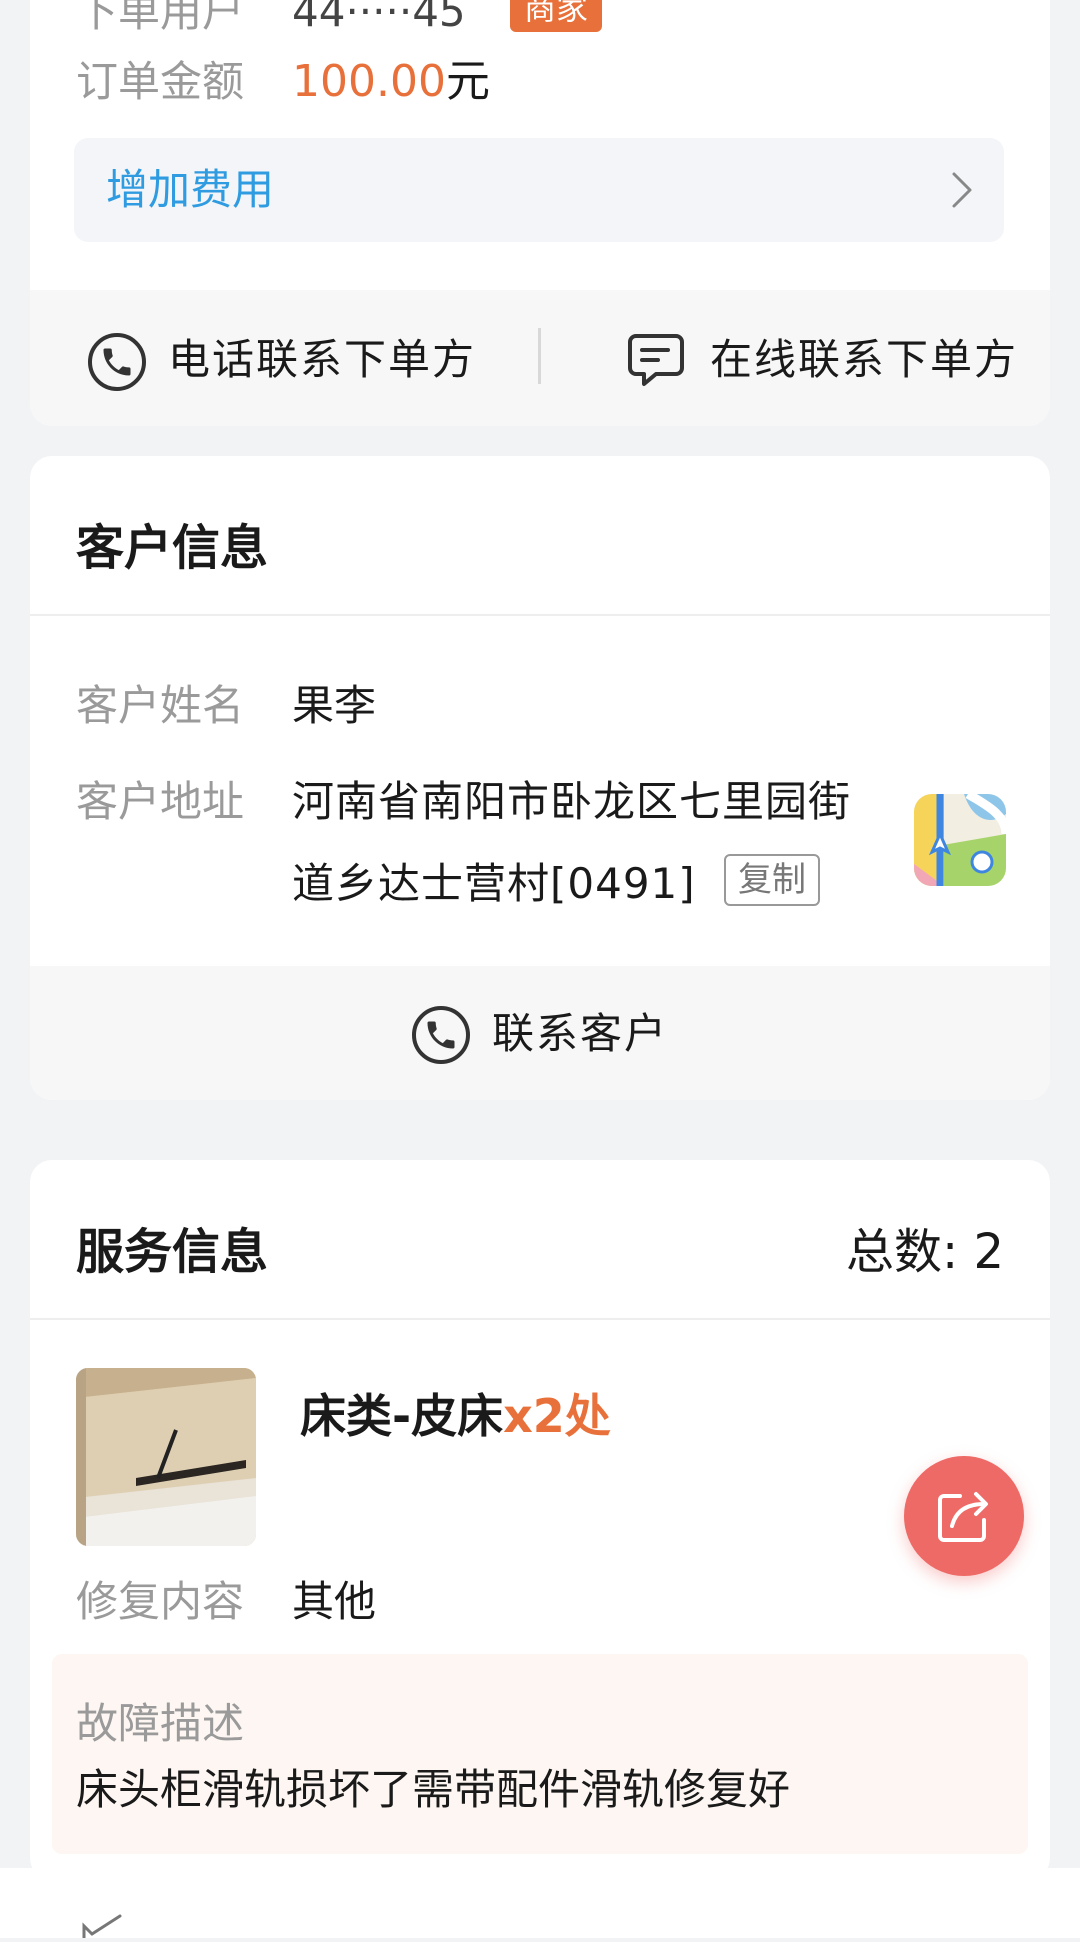 This screenshot has width=1080, height=1942. What do you see at coordinates (467, 81) in the screenshot?
I see `order-amount-unit: 元` at bounding box center [467, 81].